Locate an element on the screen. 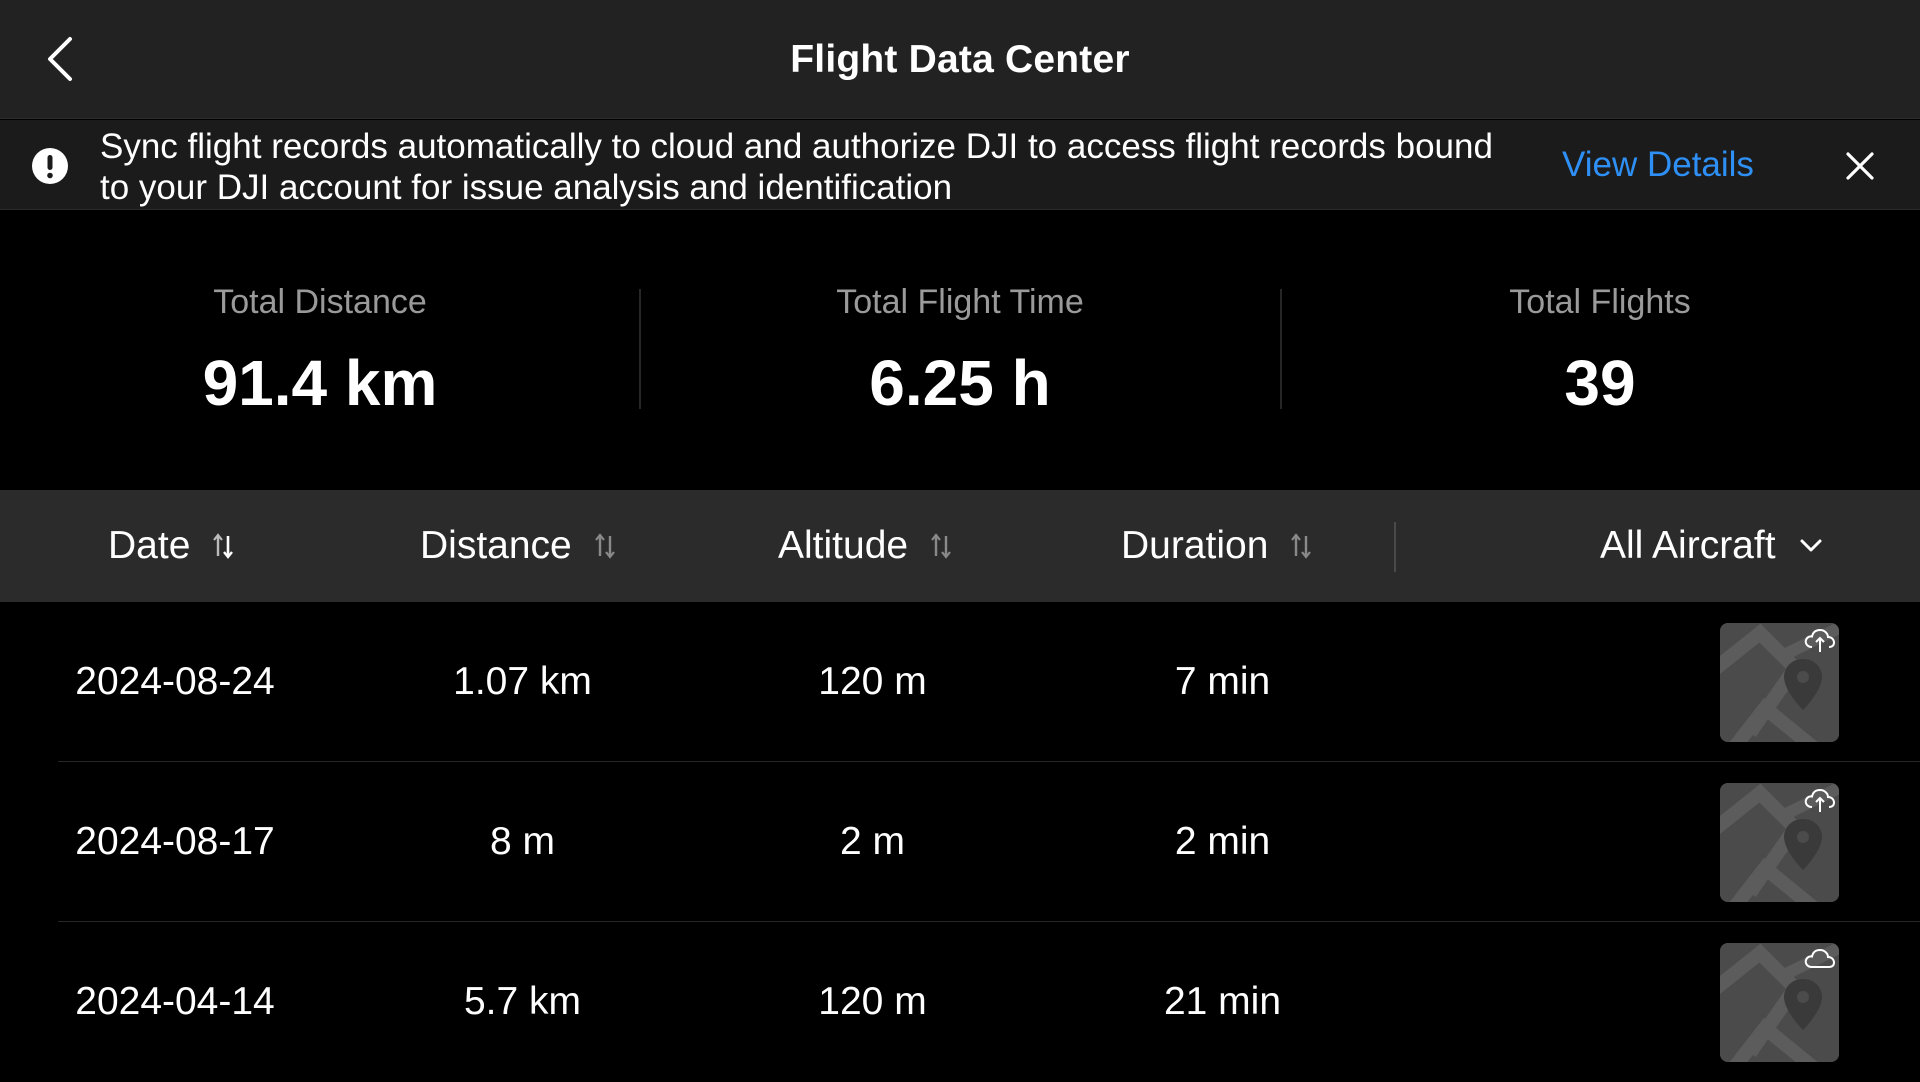 Image resolution: width=1920 pixels, height=1082 pixels. flight-record-row: 2024-04-14 5.7 km 120 m 21 min is located at coordinates (960, 1002).